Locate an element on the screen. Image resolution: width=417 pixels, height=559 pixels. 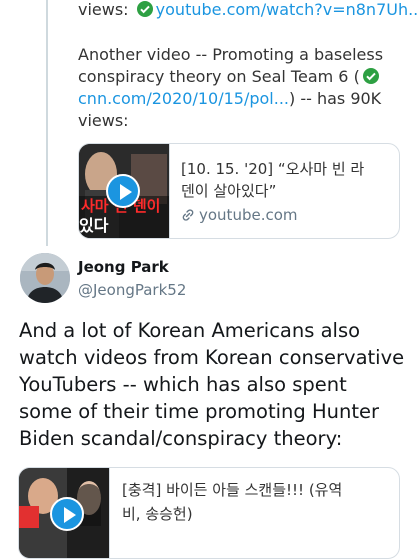
card2-title-line2: 비, 송승헌) is located at coordinates (157, 514).